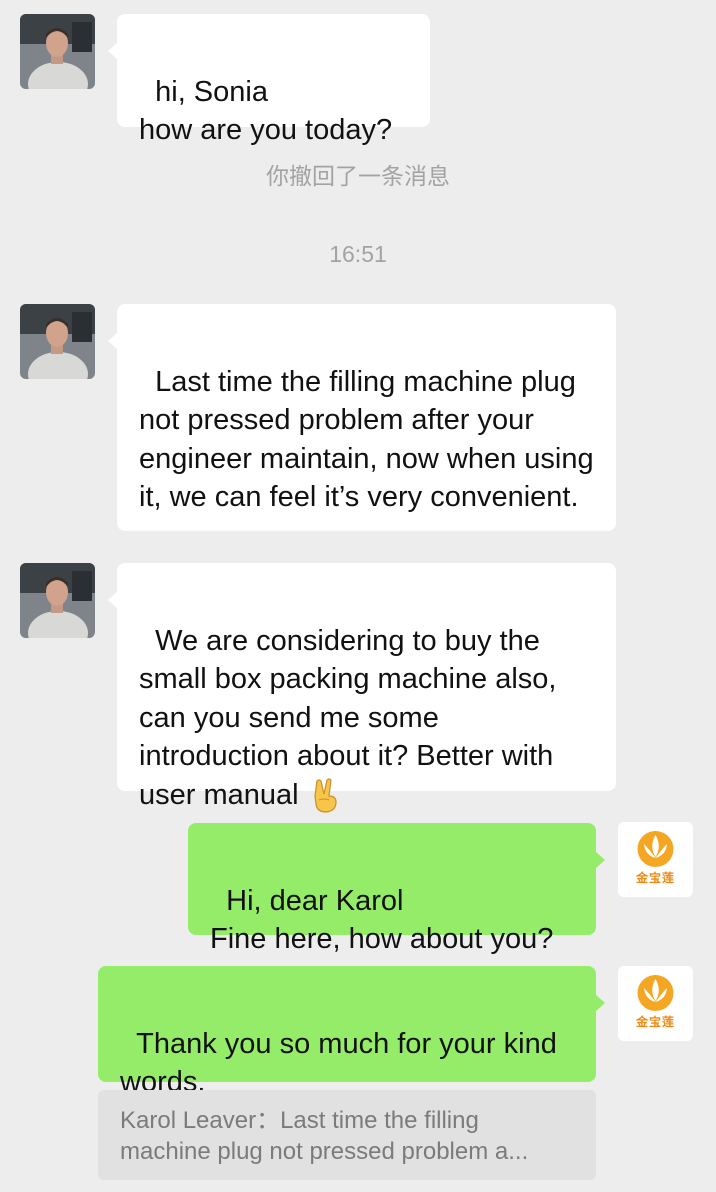  I want to click on message-bubble: hi, Sonia how are you today?, so click(269, 80).